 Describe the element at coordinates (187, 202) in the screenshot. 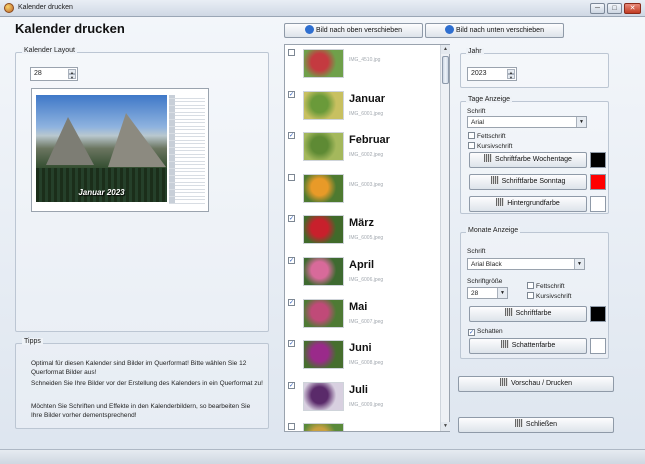

I see `preview-day-row` at that location.